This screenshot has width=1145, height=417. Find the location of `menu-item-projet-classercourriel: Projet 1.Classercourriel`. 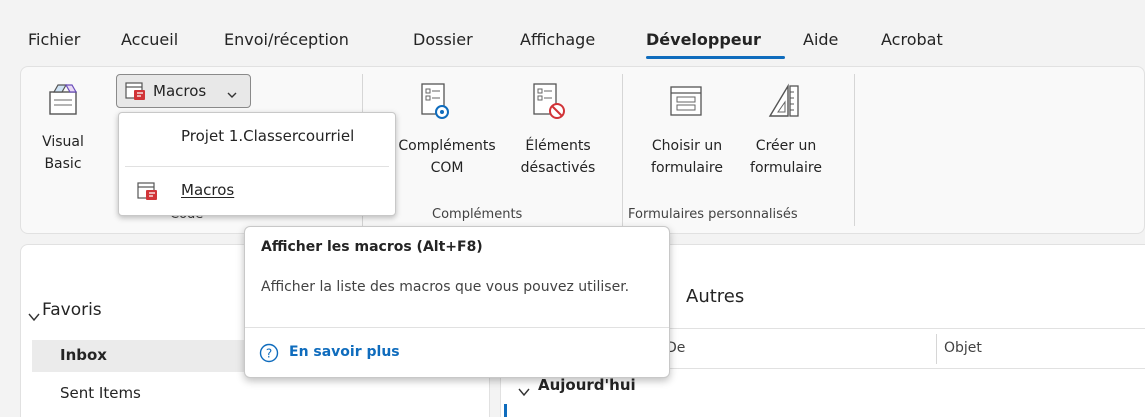

menu-item-projet-classercourriel: Projet 1.Classercourriel is located at coordinates (257, 138).